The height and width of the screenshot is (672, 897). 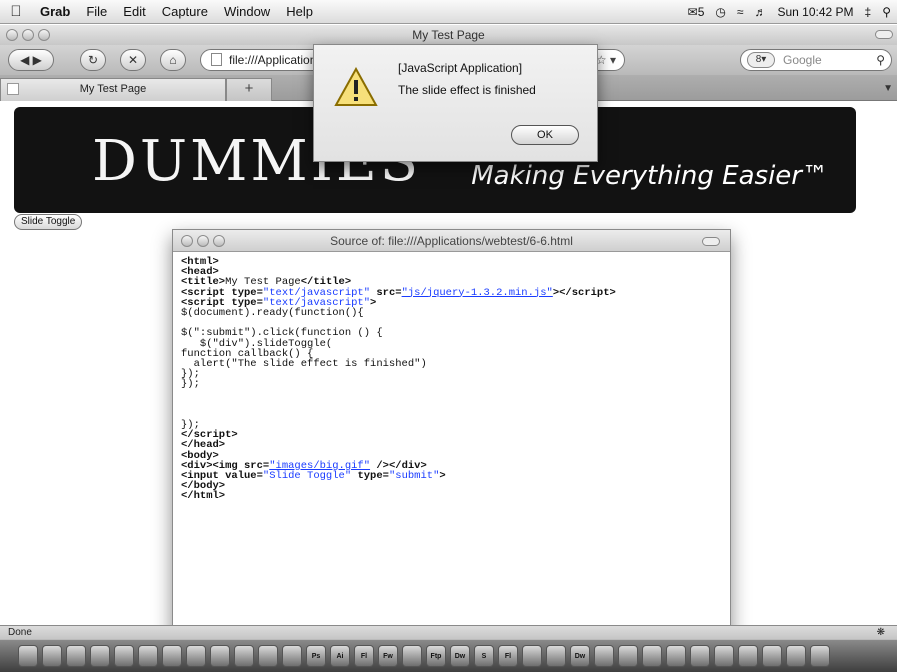 What do you see at coordinates (388, 656) in the screenshot?
I see `dock-app-icon: Fw` at bounding box center [388, 656].